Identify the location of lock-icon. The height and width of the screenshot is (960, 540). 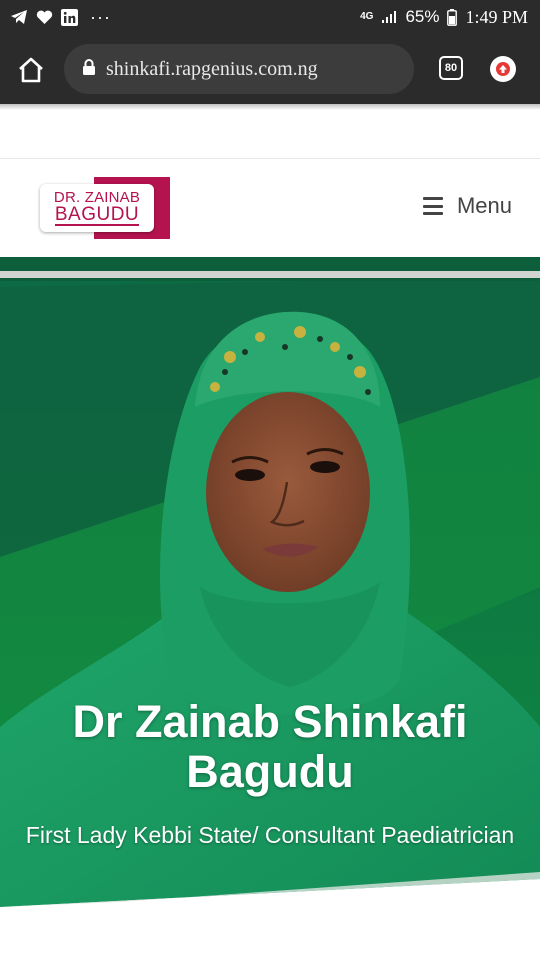
(89, 69).